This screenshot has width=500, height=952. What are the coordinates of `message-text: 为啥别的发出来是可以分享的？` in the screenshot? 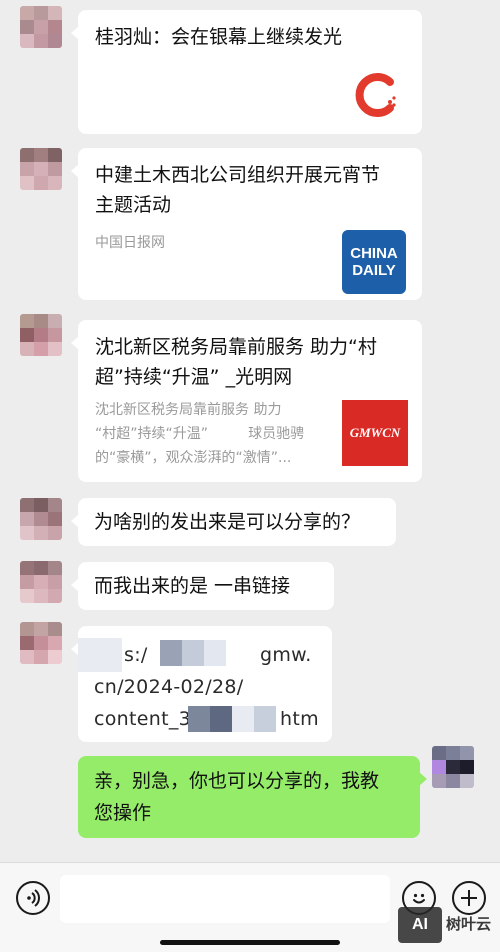 It's located at (227, 522).